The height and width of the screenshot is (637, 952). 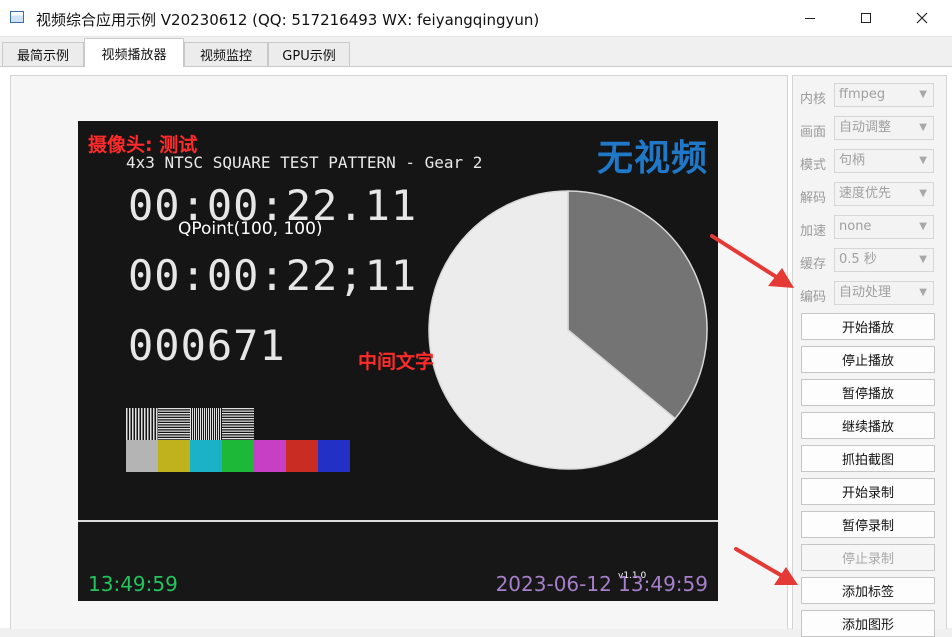 I want to click on encode-combo: 自动处理 ▼, so click(x=884, y=293).